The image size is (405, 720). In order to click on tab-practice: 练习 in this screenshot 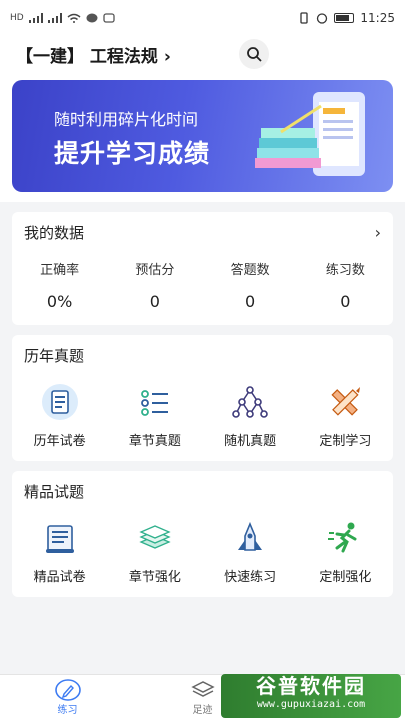, I will do `click(67, 697)`.